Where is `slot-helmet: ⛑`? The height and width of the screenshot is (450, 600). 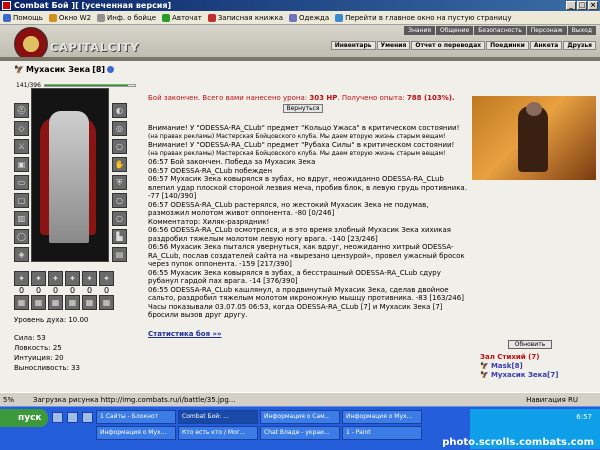 slot-helmet: ⛑ is located at coordinates (21, 110).